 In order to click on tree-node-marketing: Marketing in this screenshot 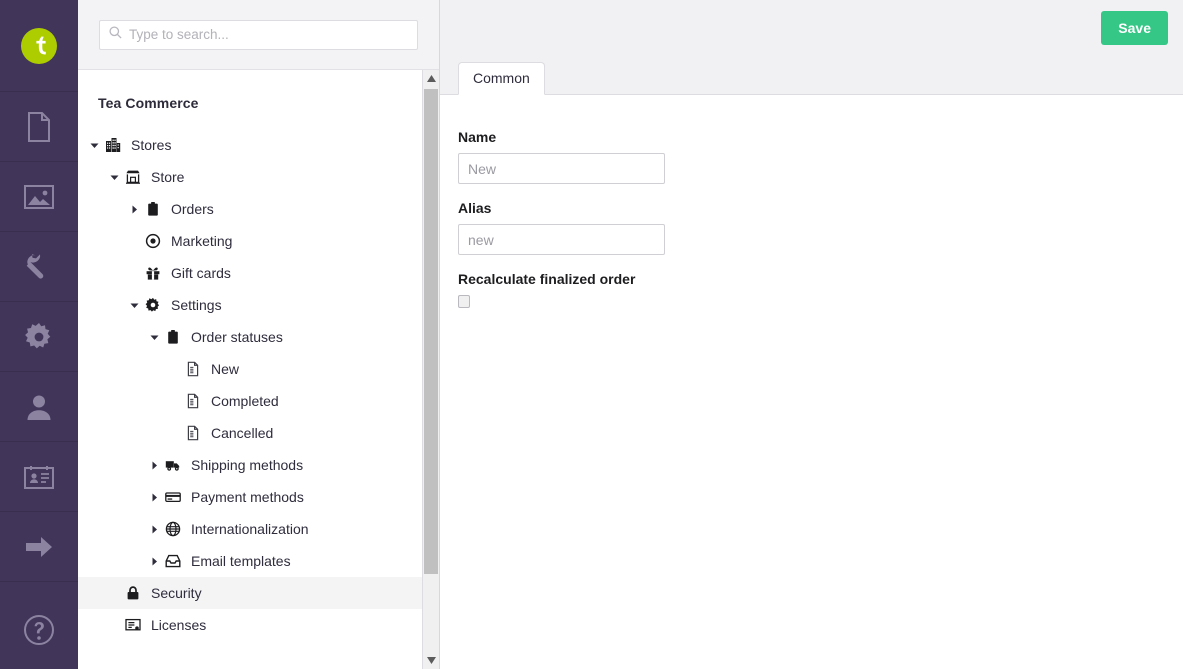, I will do `click(250, 241)`.